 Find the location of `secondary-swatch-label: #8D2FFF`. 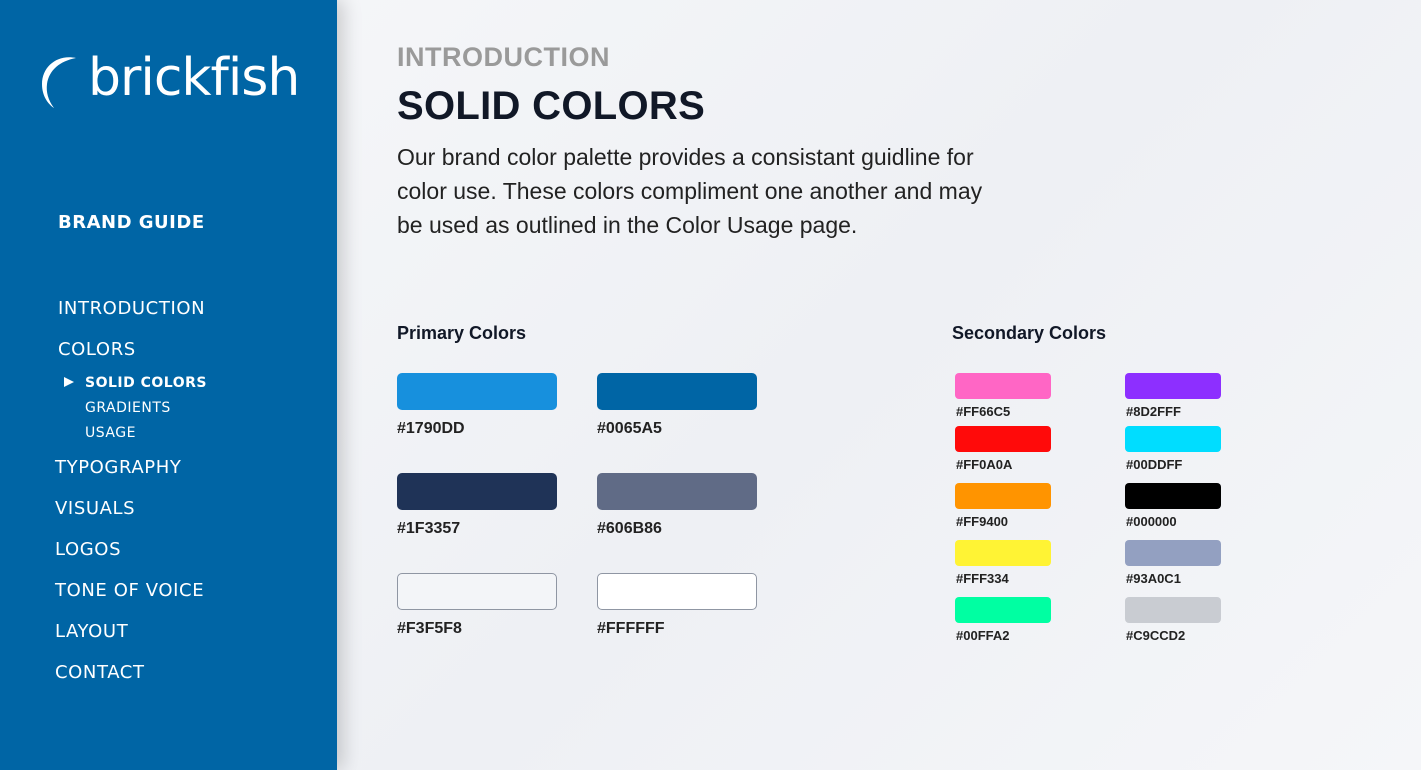

secondary-swatch-label: #8D2FFF is located at coordinates (1153, 411).